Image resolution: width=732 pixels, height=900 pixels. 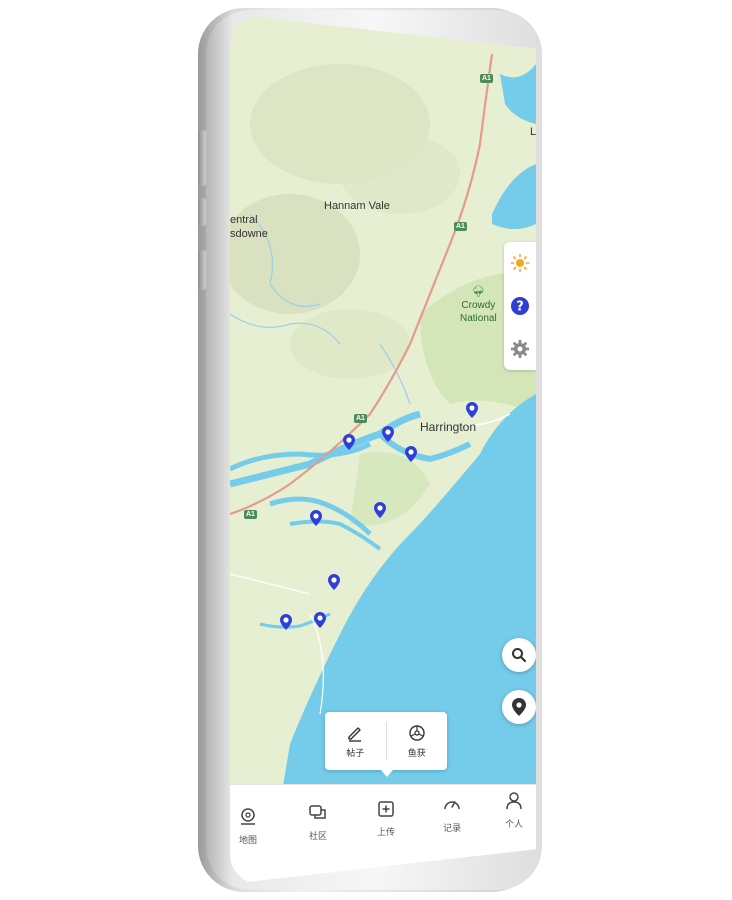 What do you see at coordinates (247, 841) in the screenshot?
I see `tab-map-label: 地图` at bounding box center [247, 841].